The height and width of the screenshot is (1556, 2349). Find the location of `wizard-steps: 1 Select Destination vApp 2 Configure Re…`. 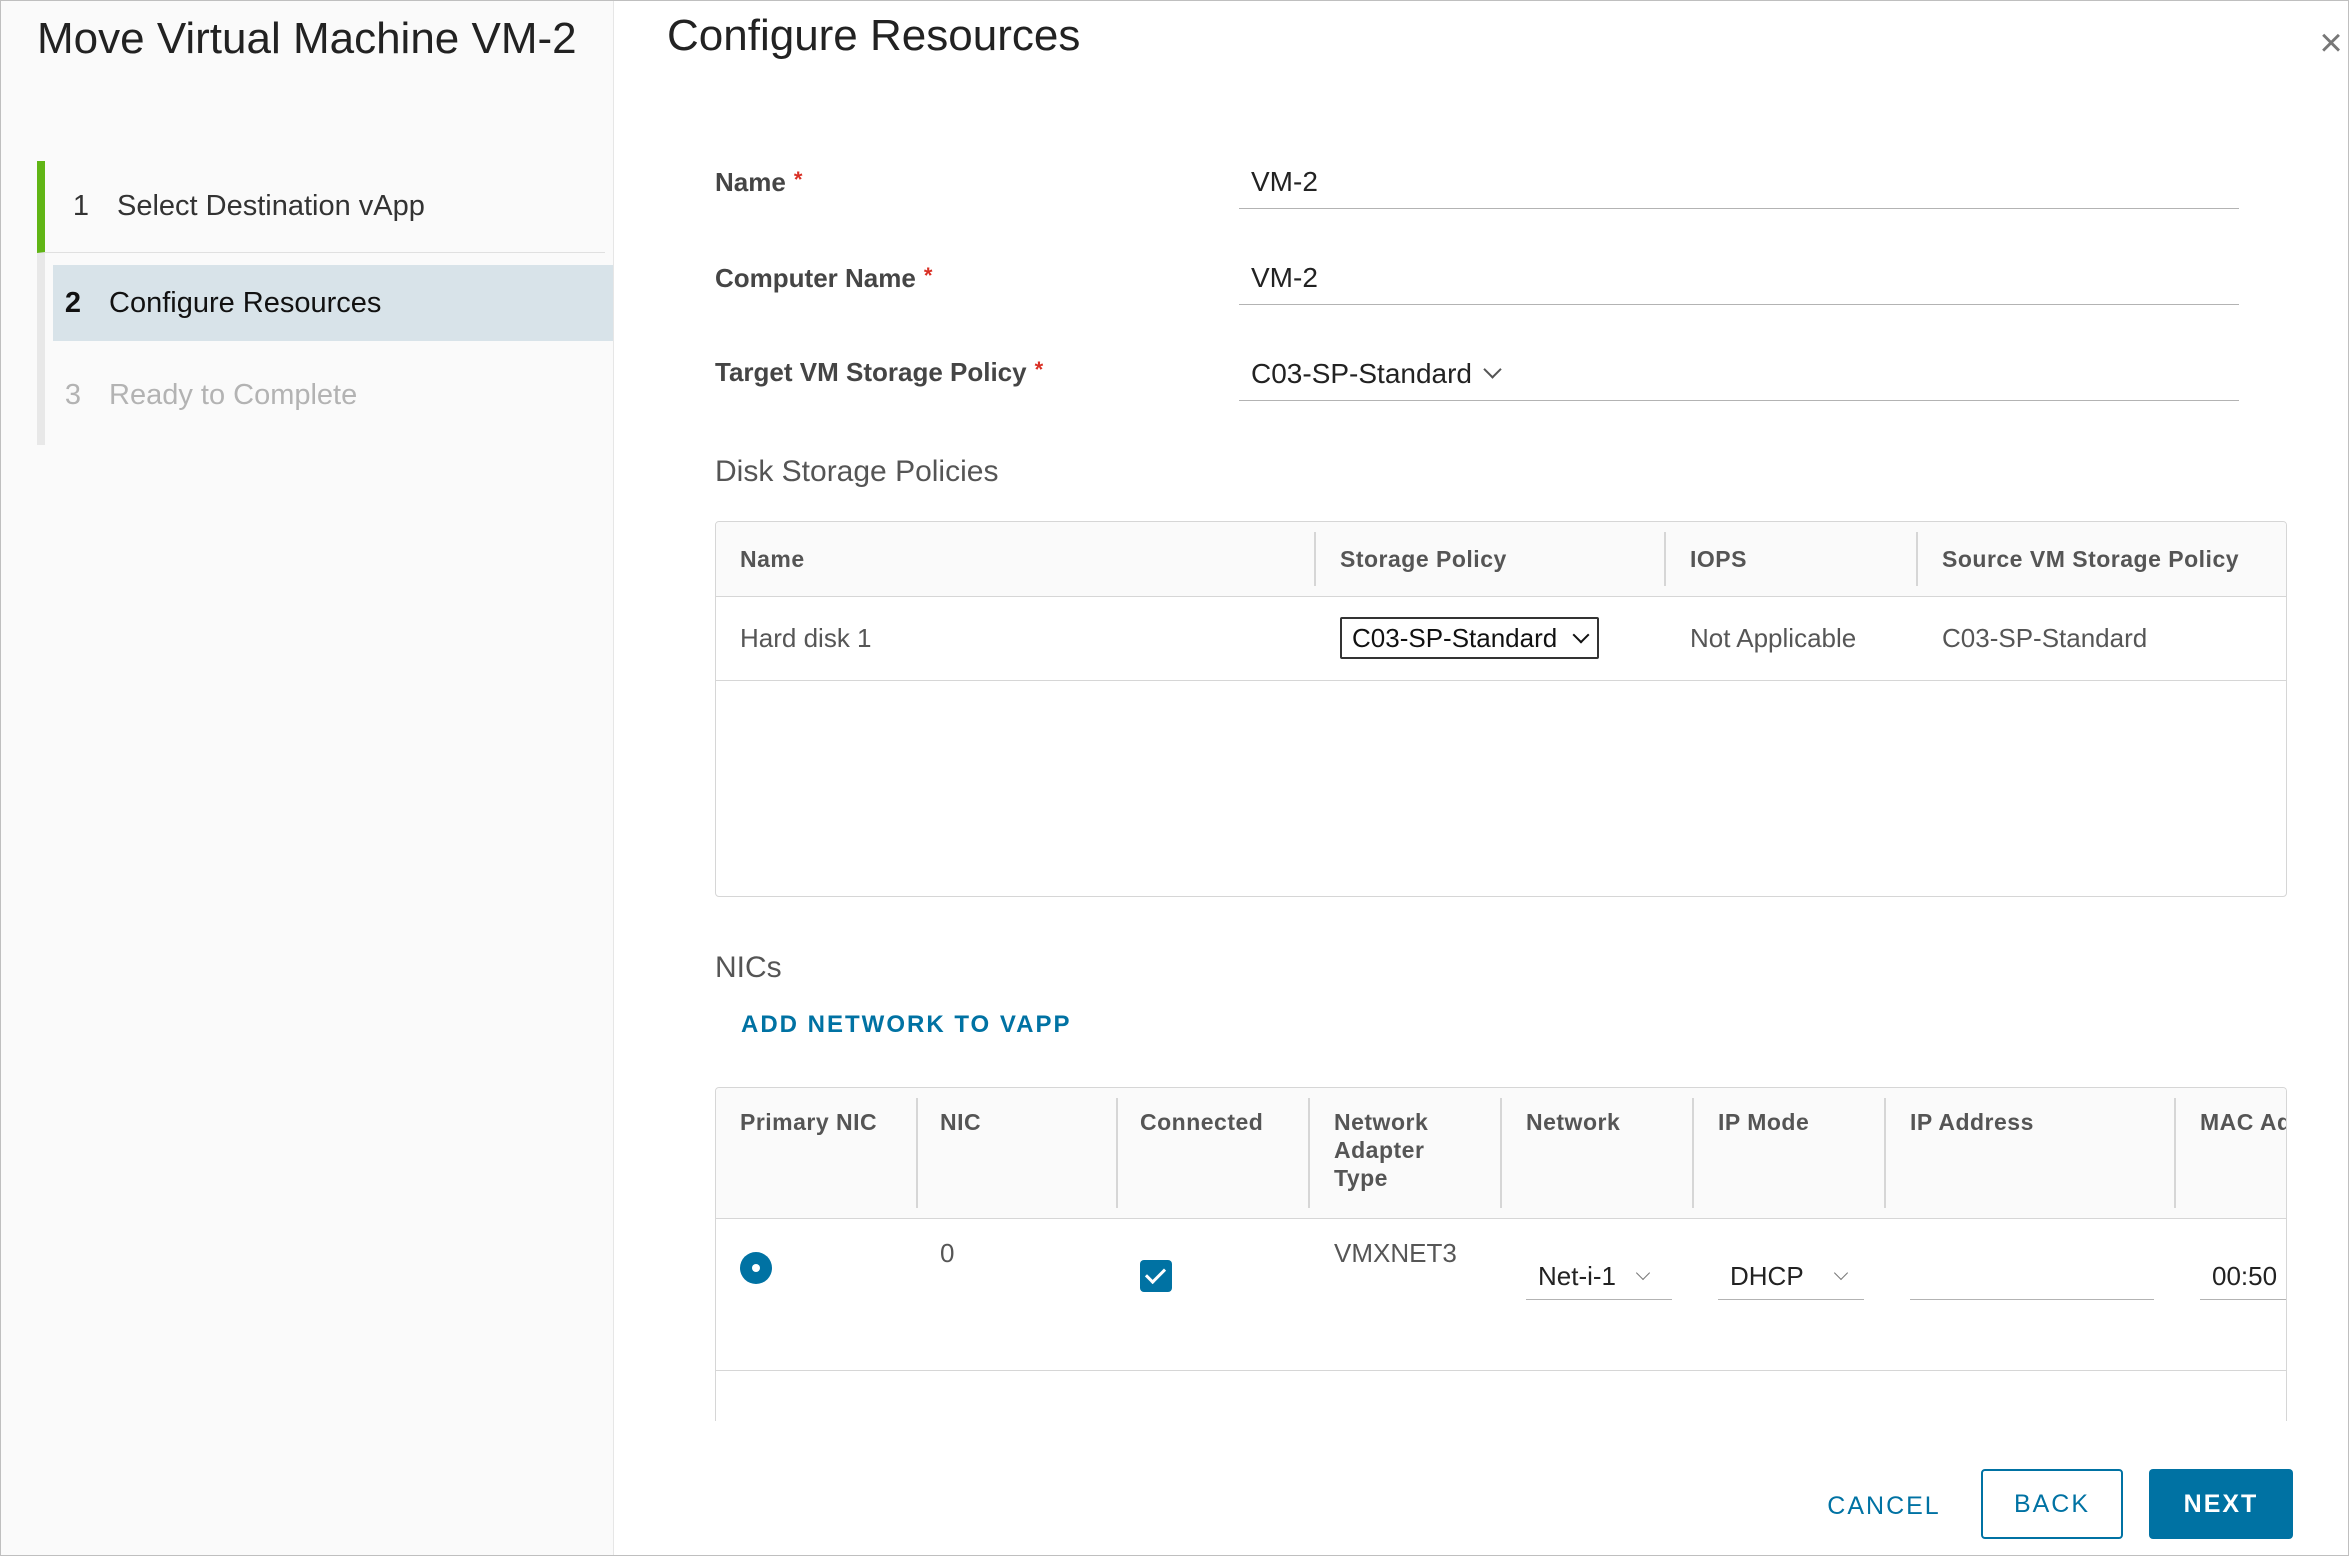

wizard-steps: 1 Select Destination vApp 2 Configure Re… is located at coordinates (329, 303).